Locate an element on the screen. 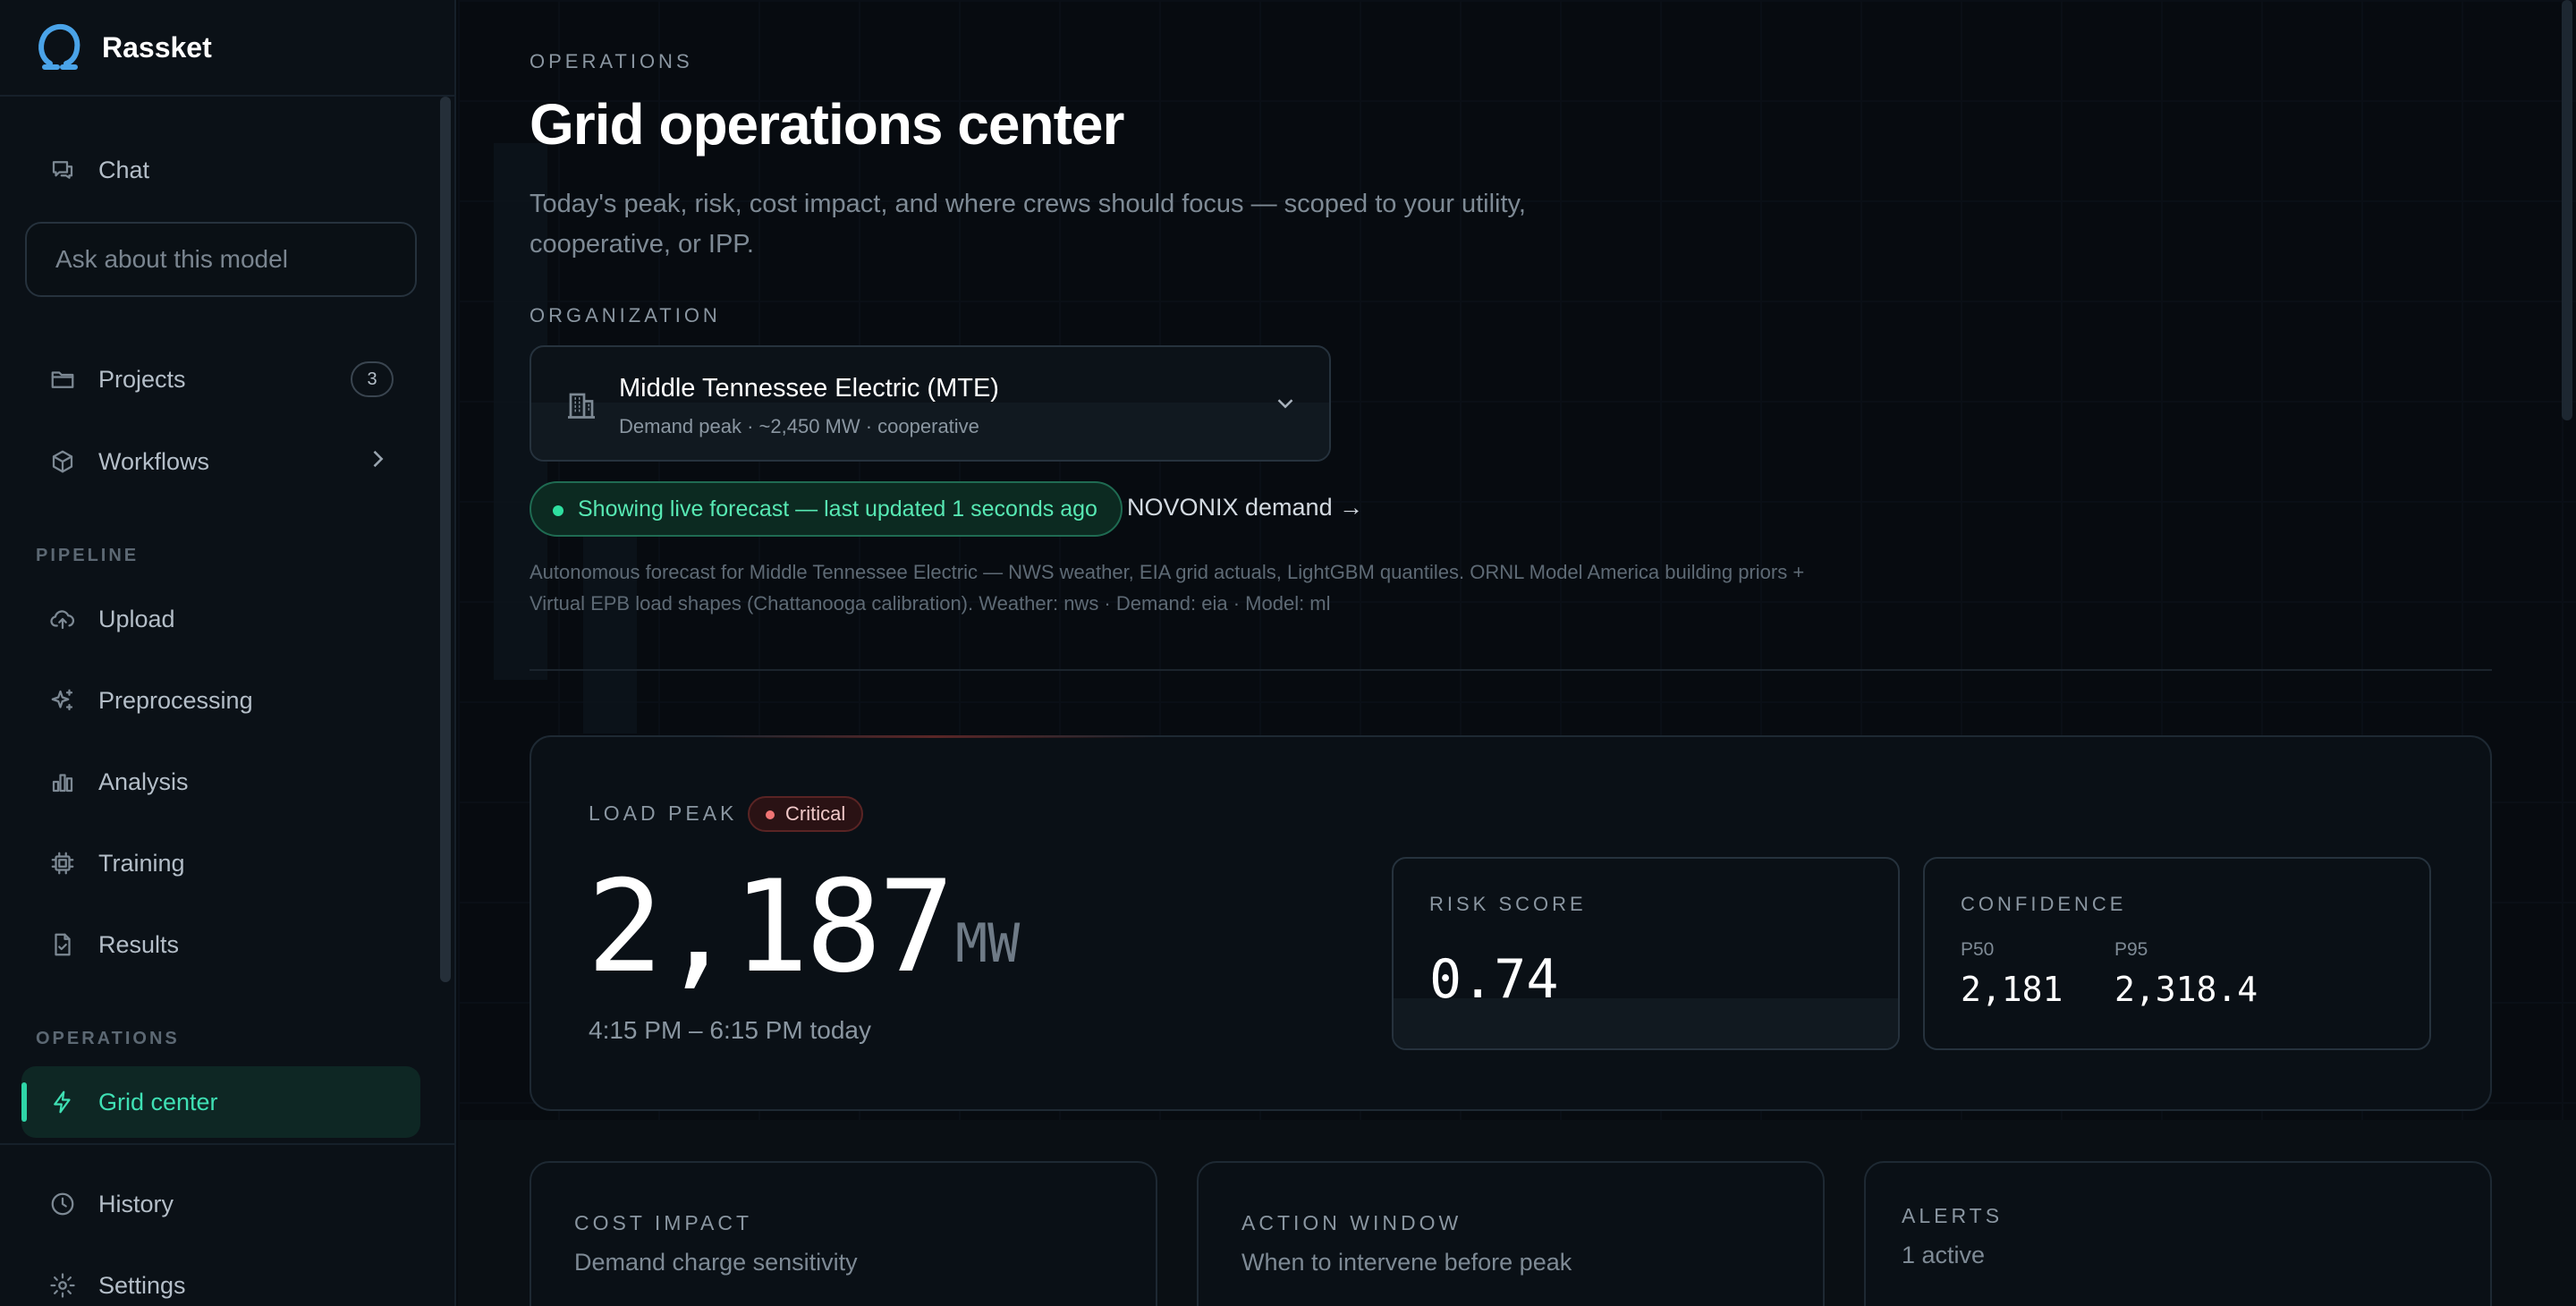  cloud-upload-icon is located at coordinates (62, 619).